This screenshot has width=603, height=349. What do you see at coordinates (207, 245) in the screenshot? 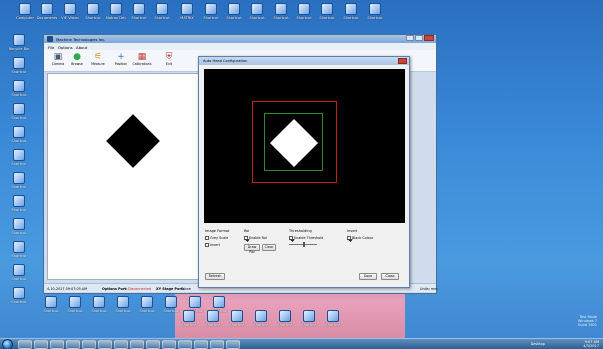
I see `invert-format-checkbox` at bounding box center [207, 245].